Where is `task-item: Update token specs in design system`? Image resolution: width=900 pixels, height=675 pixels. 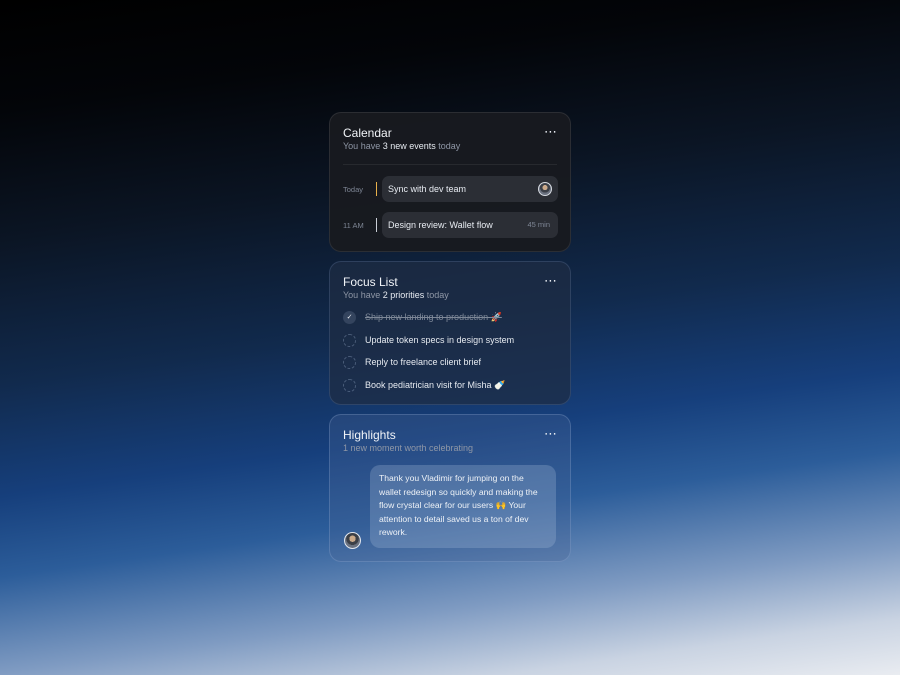 task-item: Update token specs in design system is located at coordinates (448, 341).